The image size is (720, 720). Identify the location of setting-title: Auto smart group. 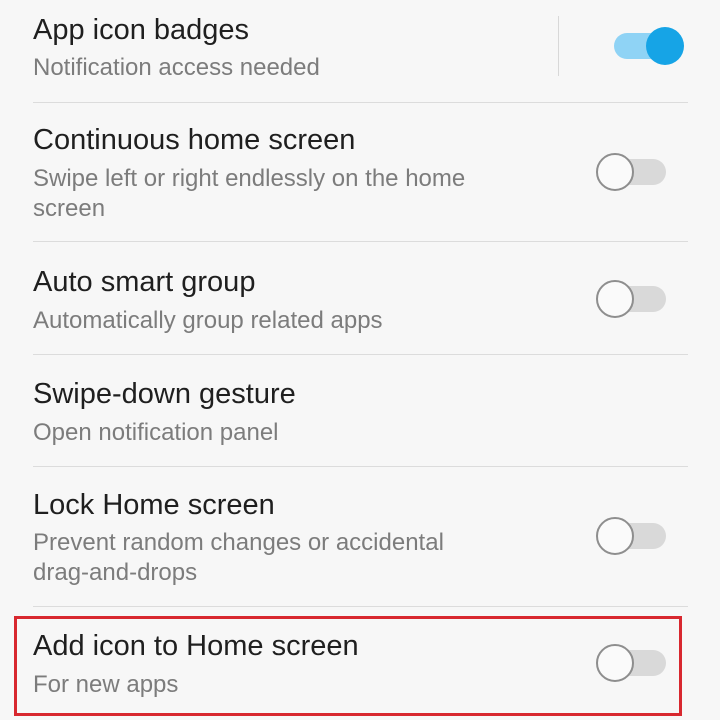
(144, 282).